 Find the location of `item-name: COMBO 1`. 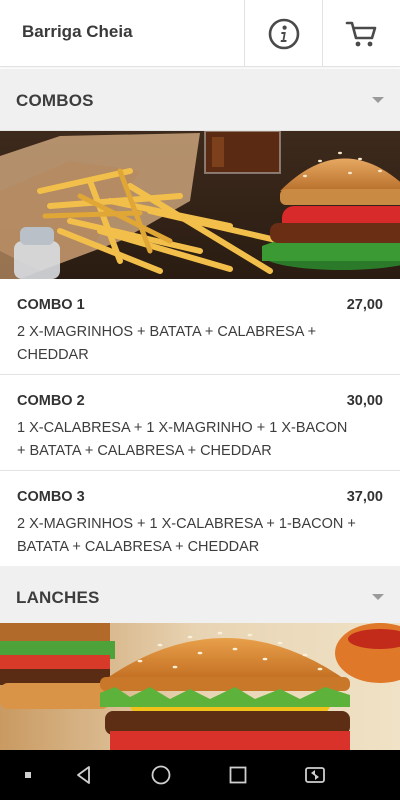

item-name: COMBO 1 is located at coordinates (51, 305).